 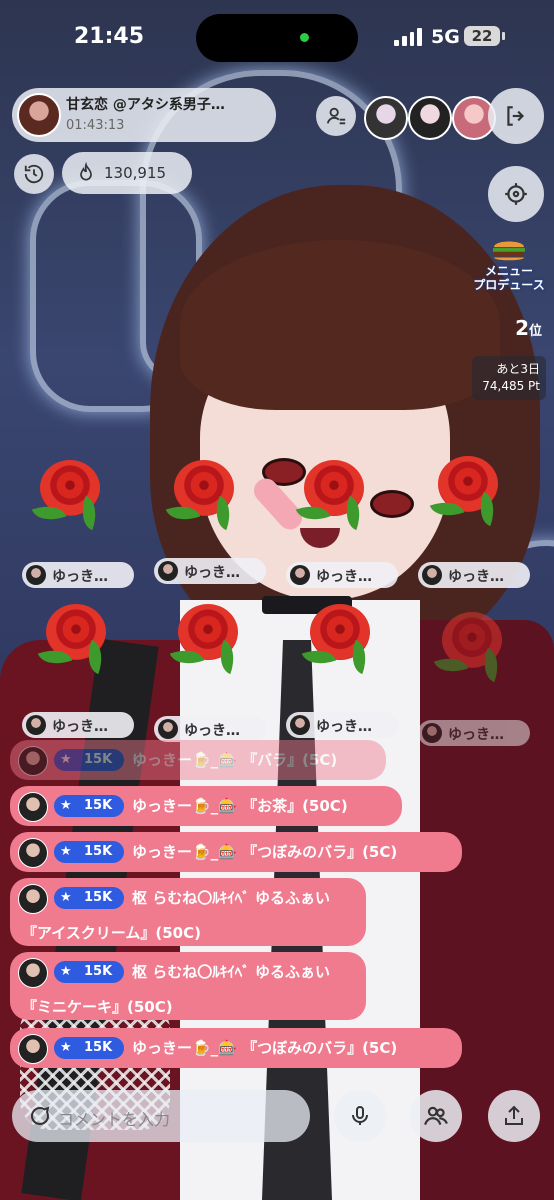 What do you see at coordinates (240, 806) in the screenshot?
I see `chat-text: ゆっきー🍺_🎰 『お茶』(50C)` at bounding box center [240, 806].